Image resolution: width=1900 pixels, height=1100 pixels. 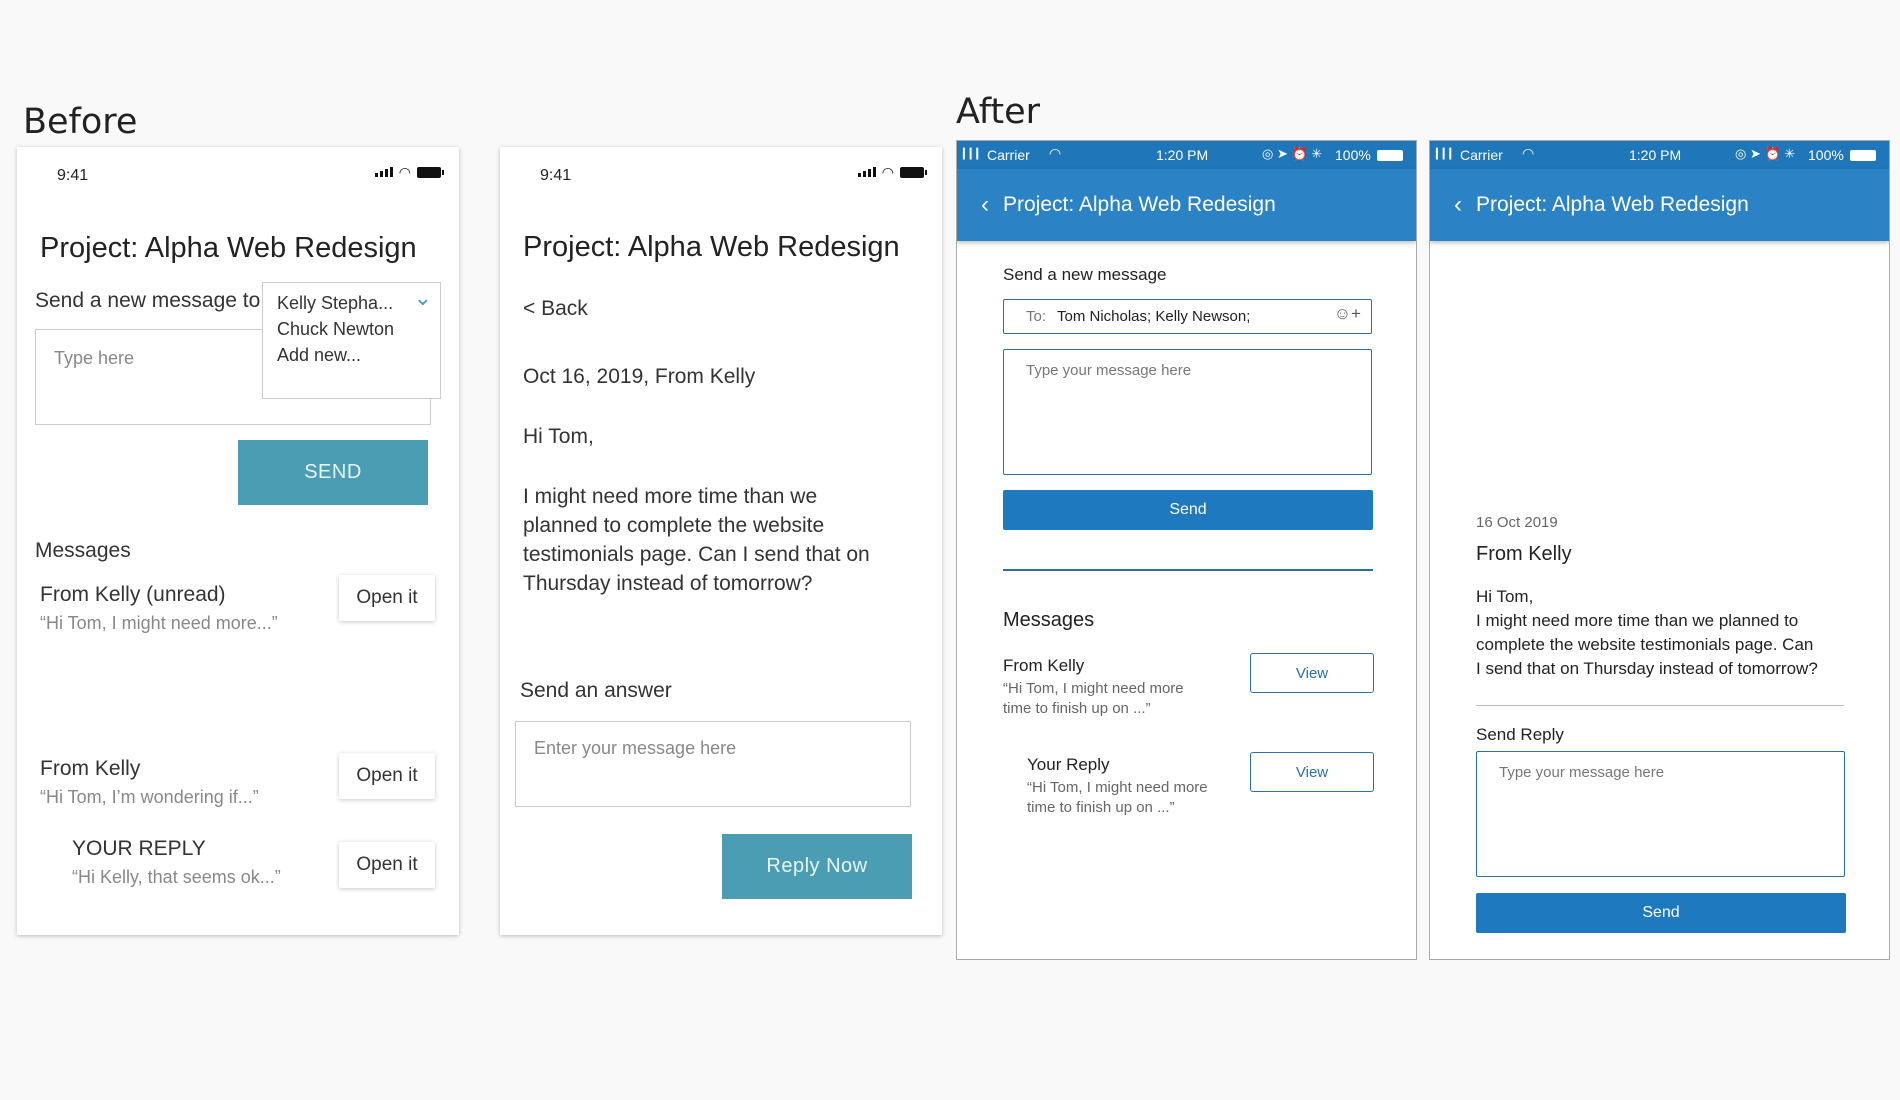 I want to click on reply-preview-line: time to finish up on ...”, so click(x=1101, y=807).